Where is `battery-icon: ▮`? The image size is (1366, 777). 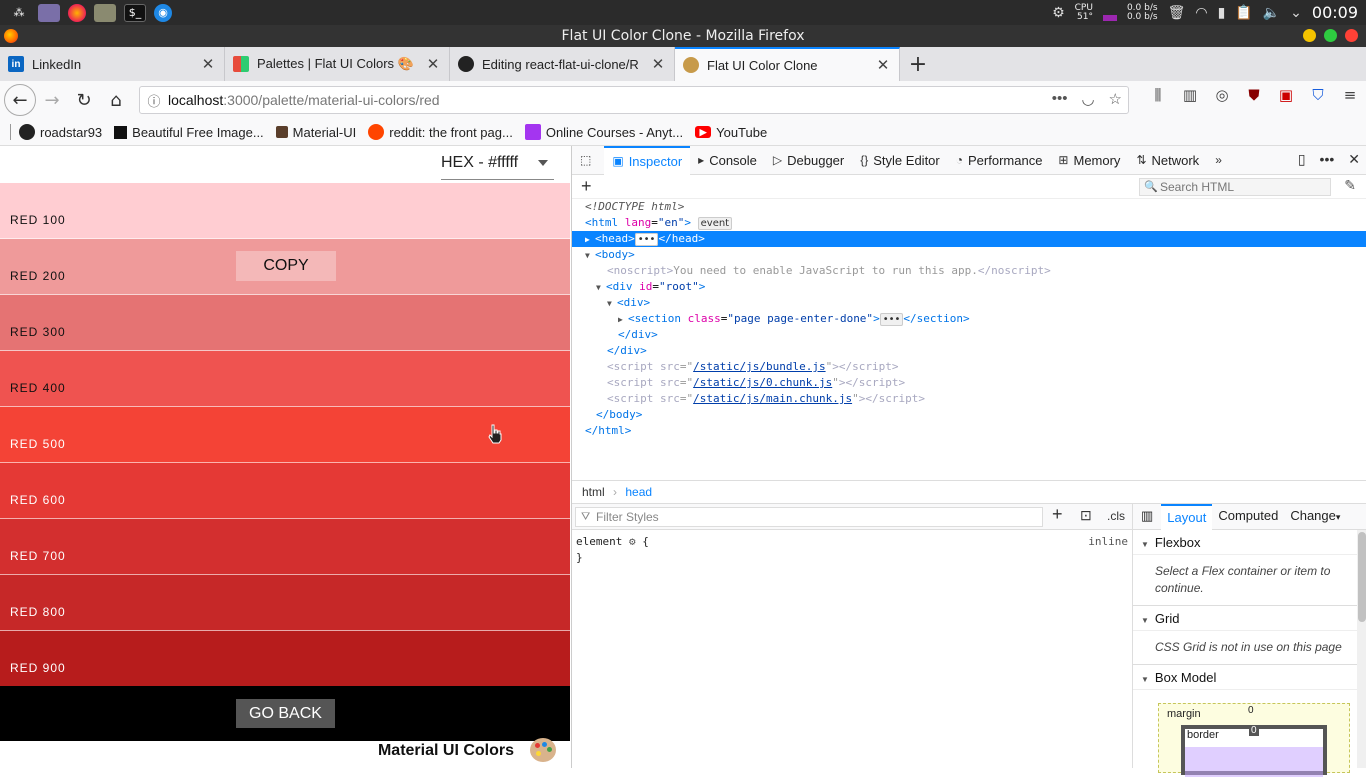
battery-icon: ▮ is located at coordinates (1222, 13).